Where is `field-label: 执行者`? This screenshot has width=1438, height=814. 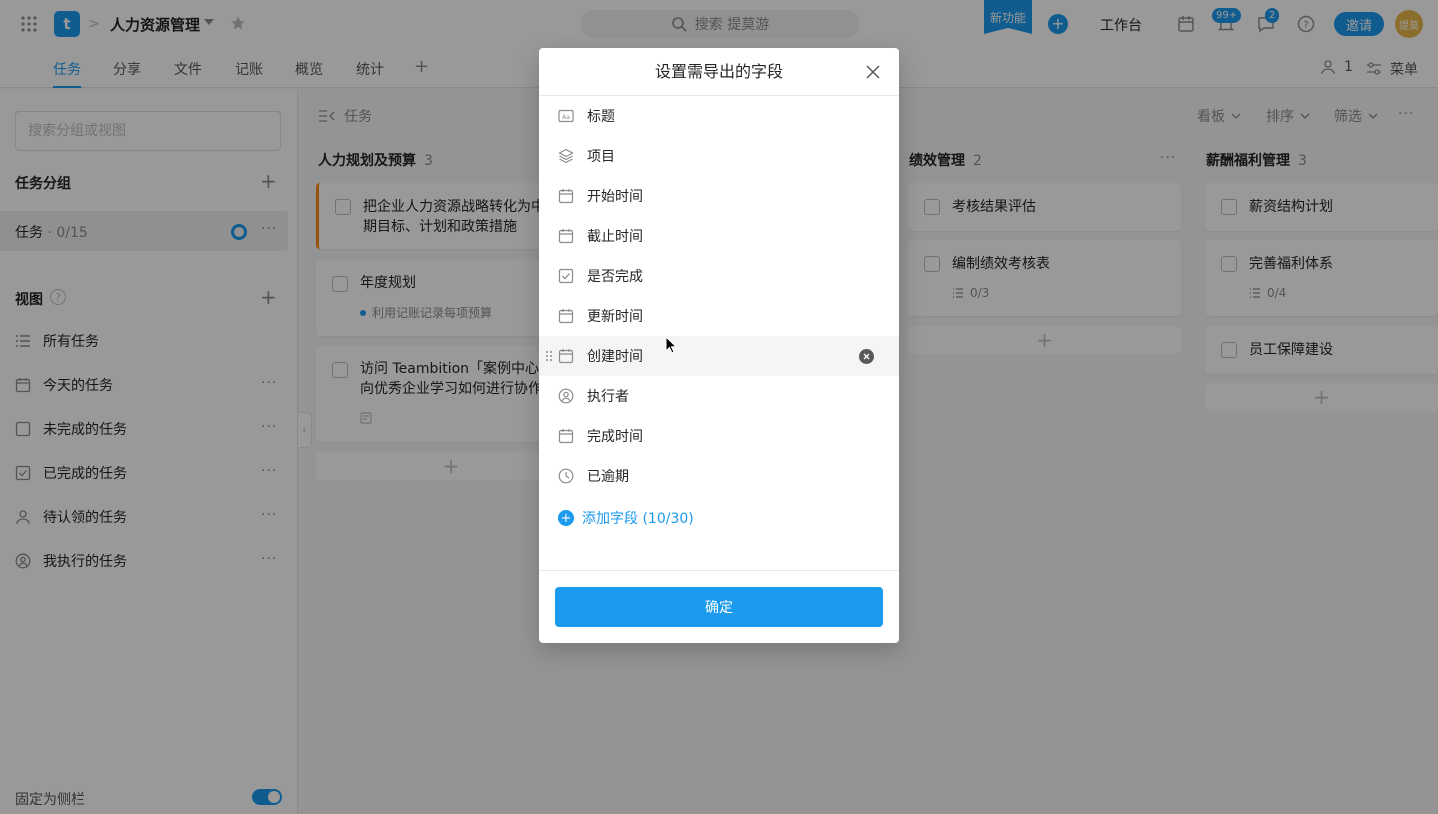 field-label: 执行者 is located at coordinates (608, 397).